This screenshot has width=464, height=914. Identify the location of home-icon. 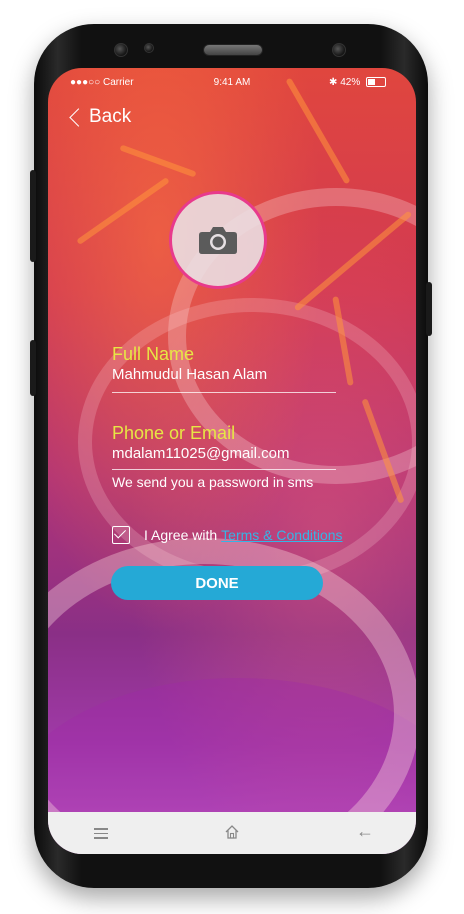
(232, 832).